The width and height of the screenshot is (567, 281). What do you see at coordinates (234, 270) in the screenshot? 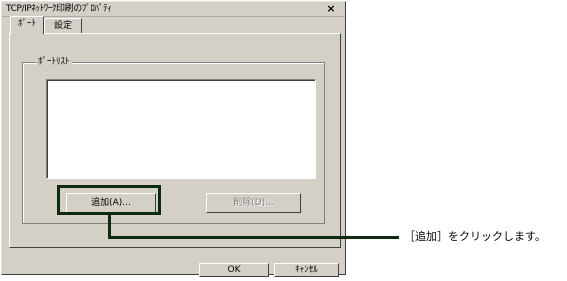
I see `ok-button: OK` at bounding box center [234, 270].